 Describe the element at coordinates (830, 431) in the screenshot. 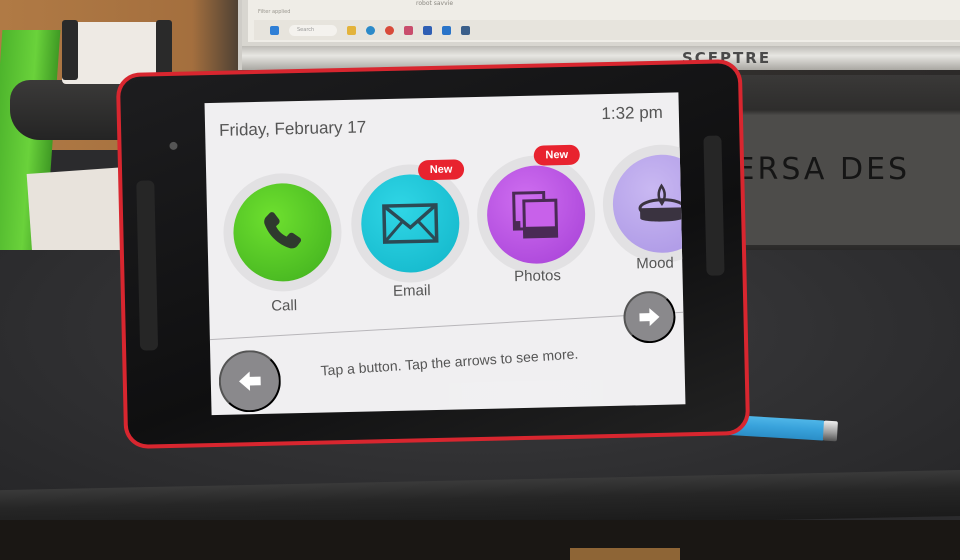

I see `stylus-cap` at that location.